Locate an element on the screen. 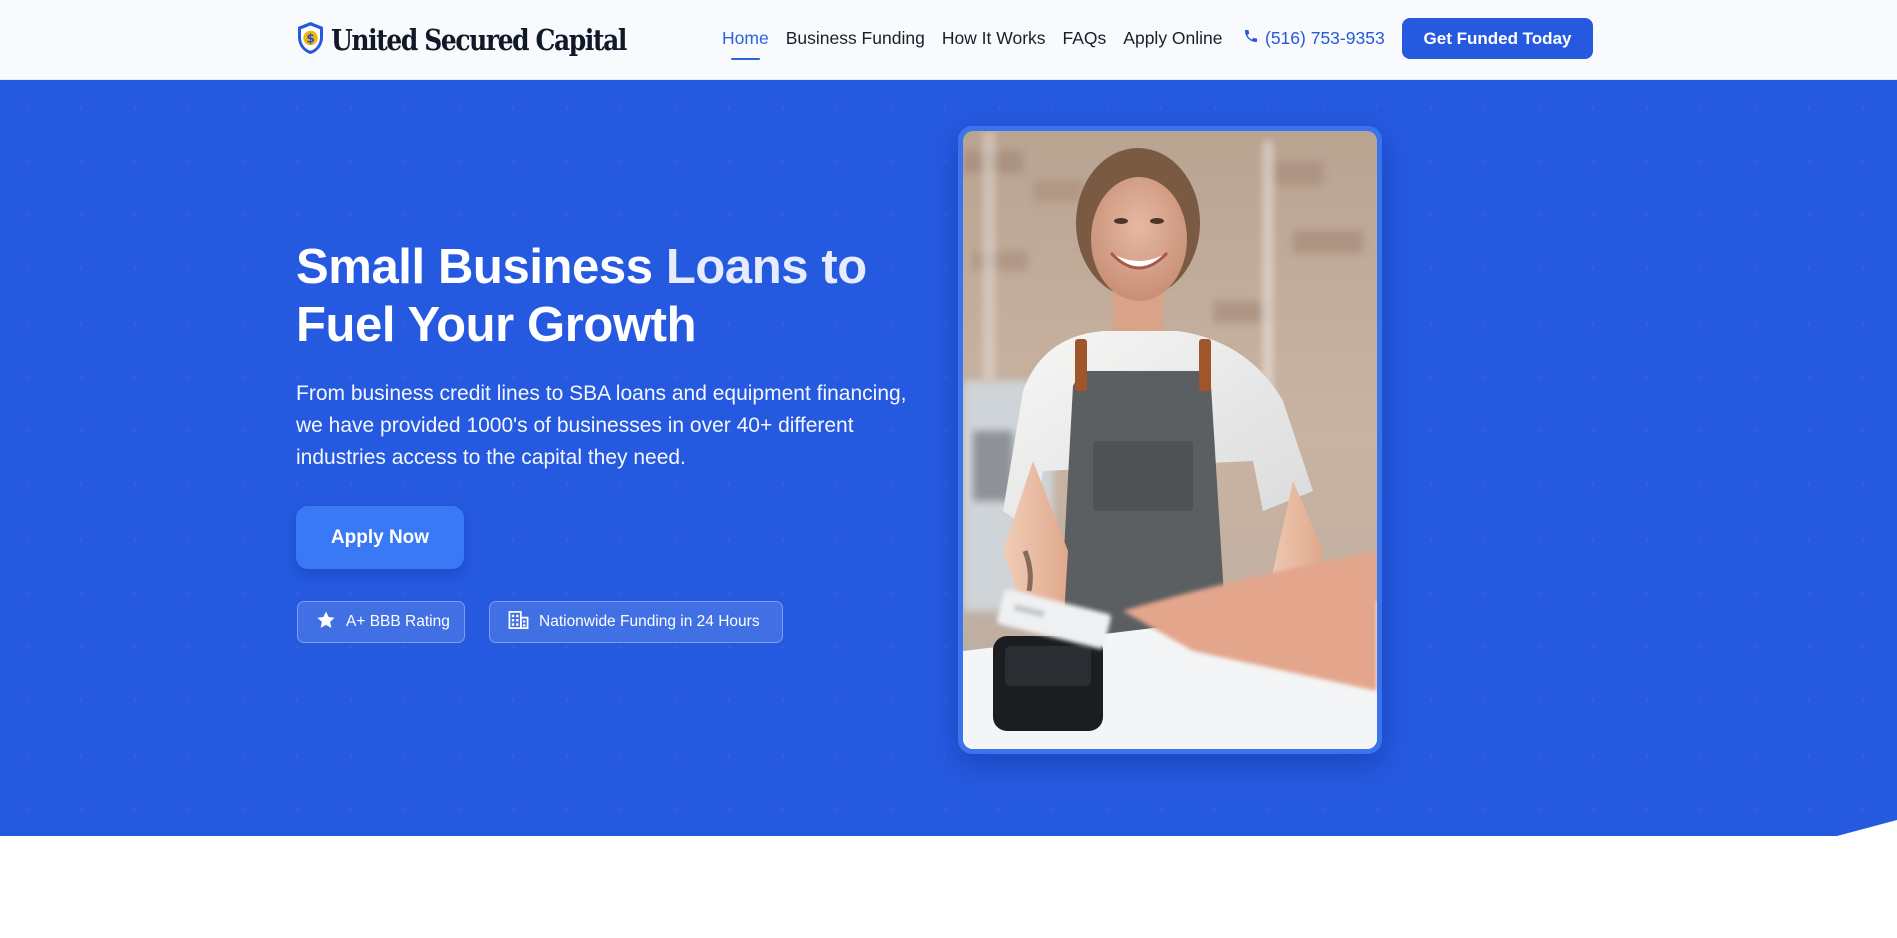  hero-title: Small Business Loans to Fuel Your Growth is located at coordinates (616, 296).